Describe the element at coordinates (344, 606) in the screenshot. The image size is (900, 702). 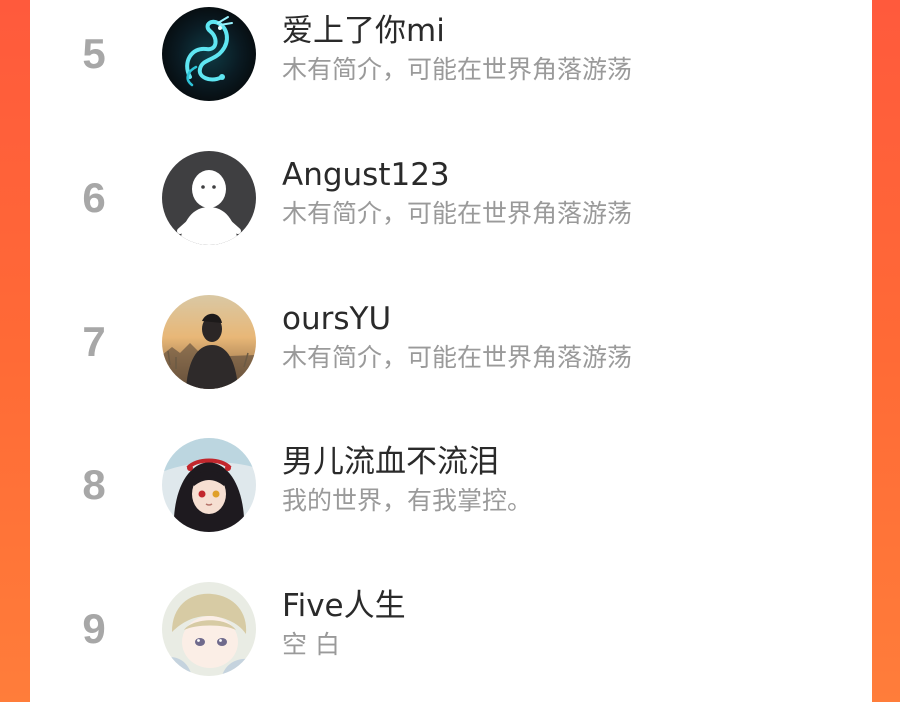
I see `username: Five人生` at that location.